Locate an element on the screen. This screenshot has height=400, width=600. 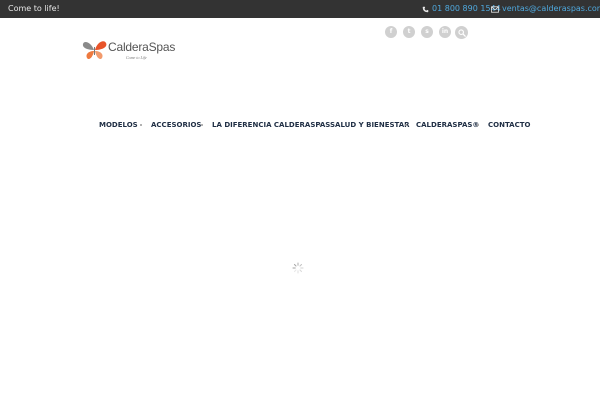
logo-wordmark: CalderaSpas is located at coordinates (142, 47).